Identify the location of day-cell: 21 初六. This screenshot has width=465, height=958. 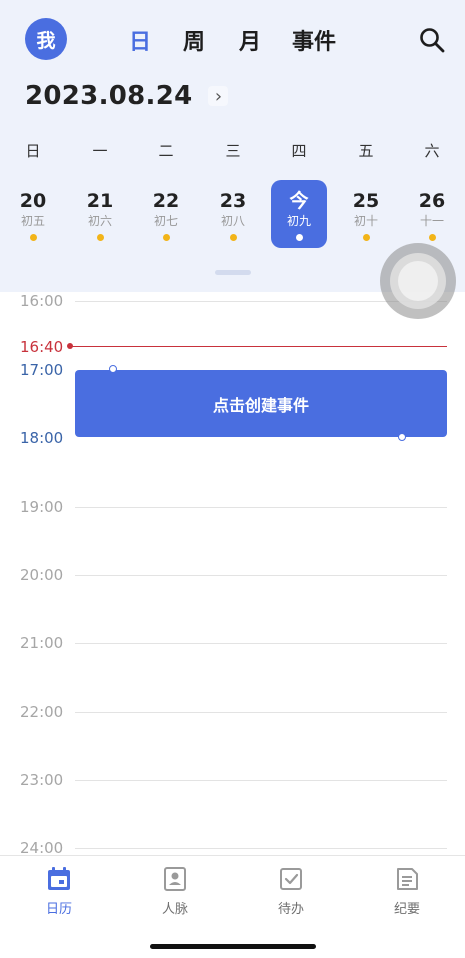
(100, 214).